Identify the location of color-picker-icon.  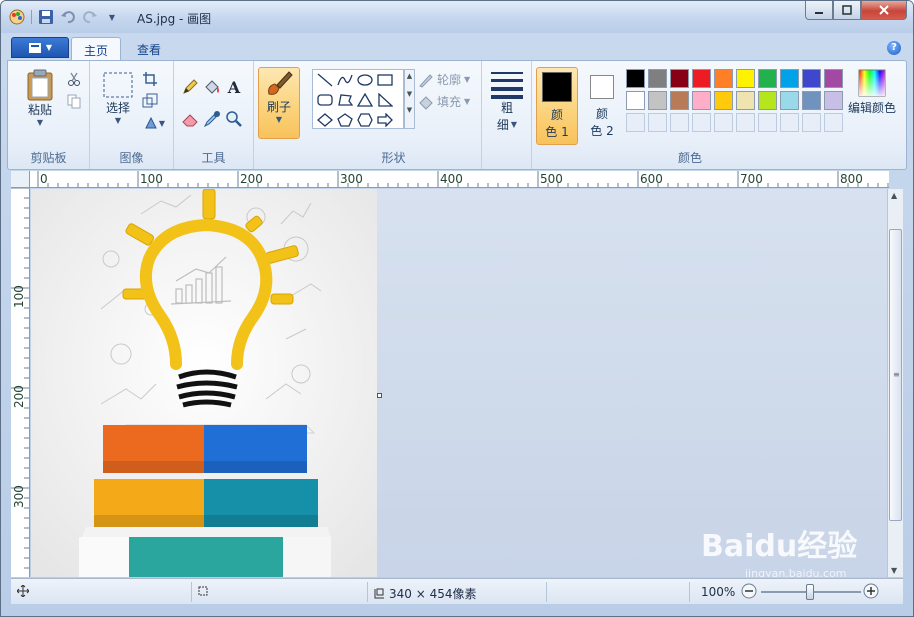
(212, 119).